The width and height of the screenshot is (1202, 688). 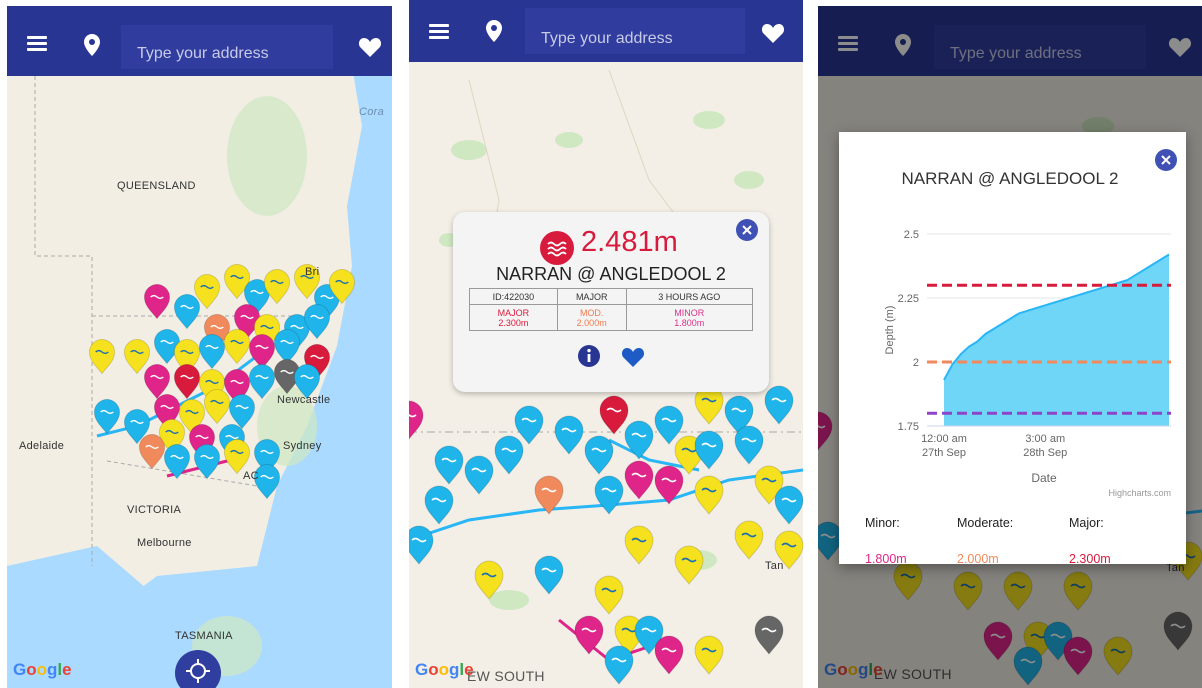 What do you see at coordinates (312, 272) in the screenshot?
I see `map-label-brisbane: Bri` at bounding box center [312, 272].